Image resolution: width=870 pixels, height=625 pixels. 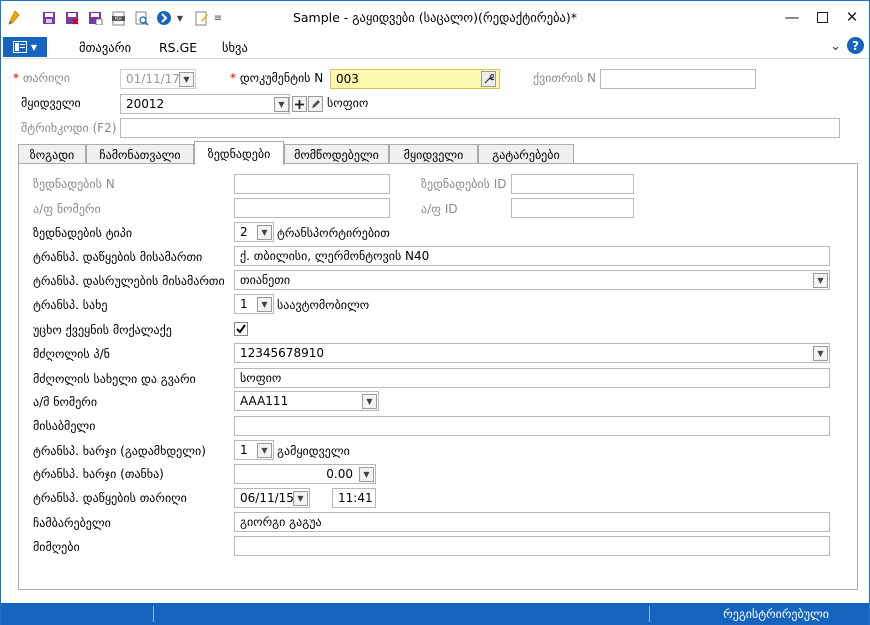 I want to click on cost-payer-dropdown-icon: ▼, so click(x=264, y=450).